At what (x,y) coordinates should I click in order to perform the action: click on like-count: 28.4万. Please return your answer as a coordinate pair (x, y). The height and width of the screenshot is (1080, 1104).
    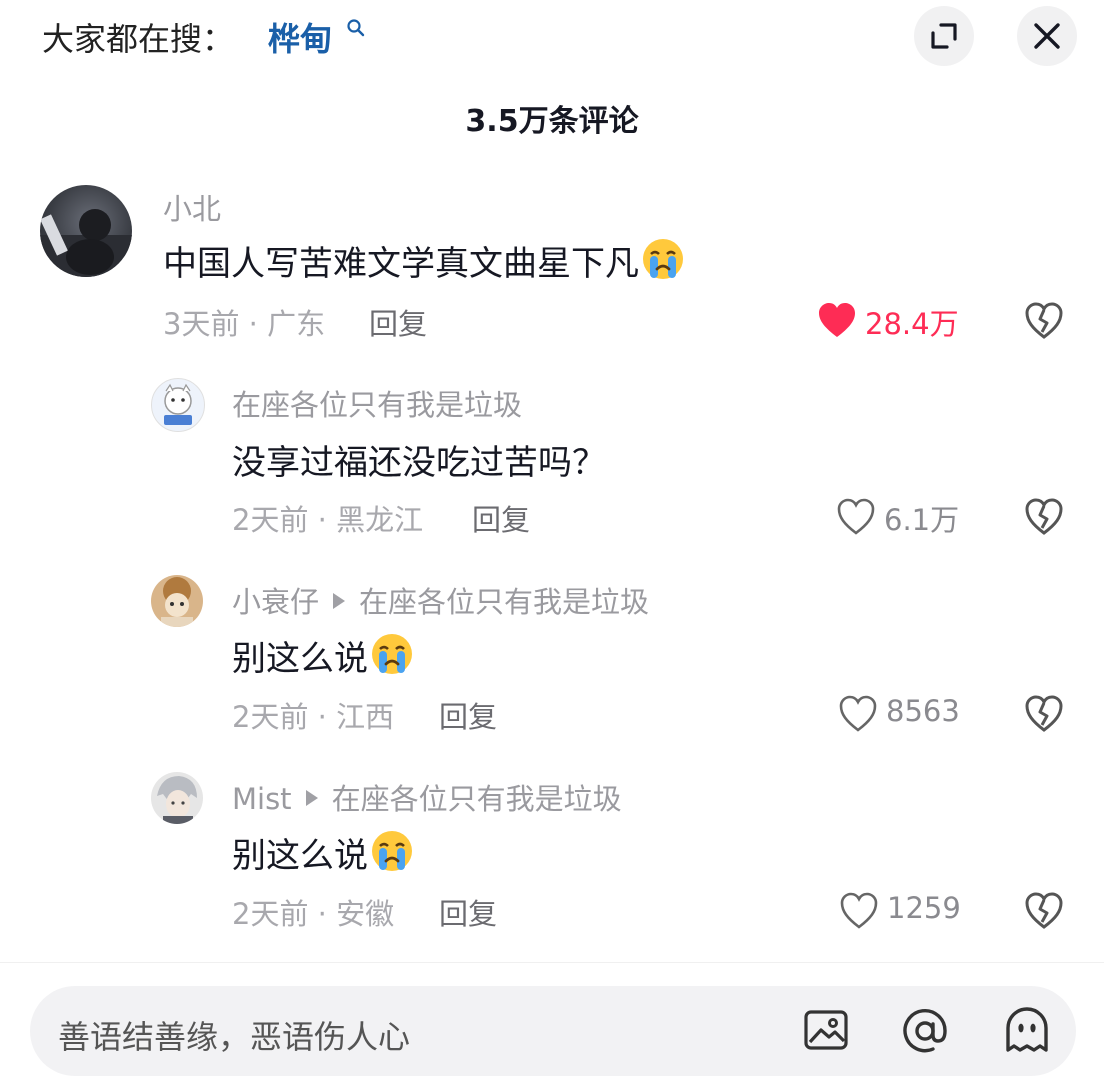
    Looking at the image, I should click on (912, 324).